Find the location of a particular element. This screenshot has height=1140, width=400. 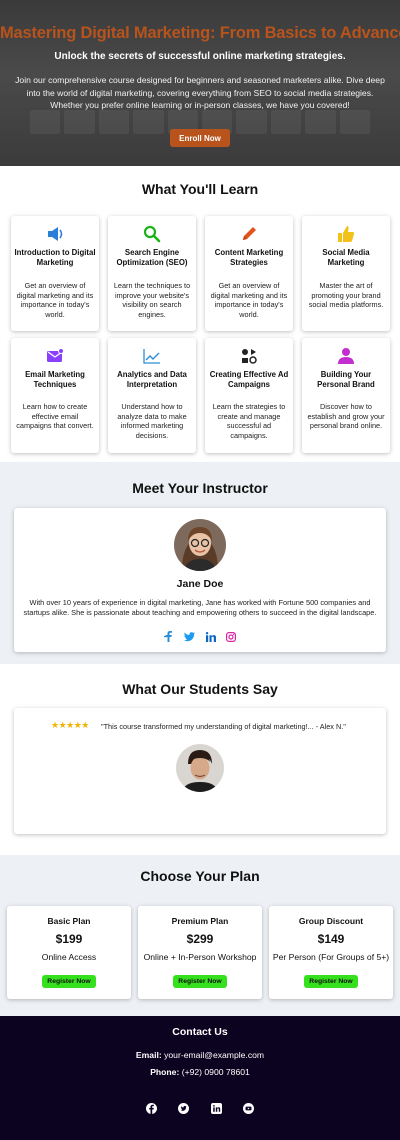

footer-socials is located at coordinates (200, 1110).